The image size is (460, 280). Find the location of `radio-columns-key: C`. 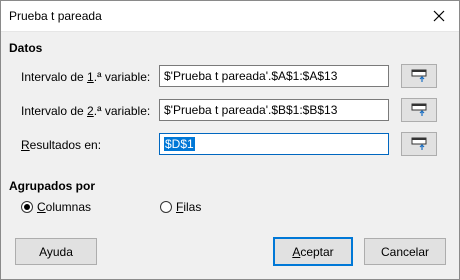

radio-columns-key: C is located at coordinates (41, 207).